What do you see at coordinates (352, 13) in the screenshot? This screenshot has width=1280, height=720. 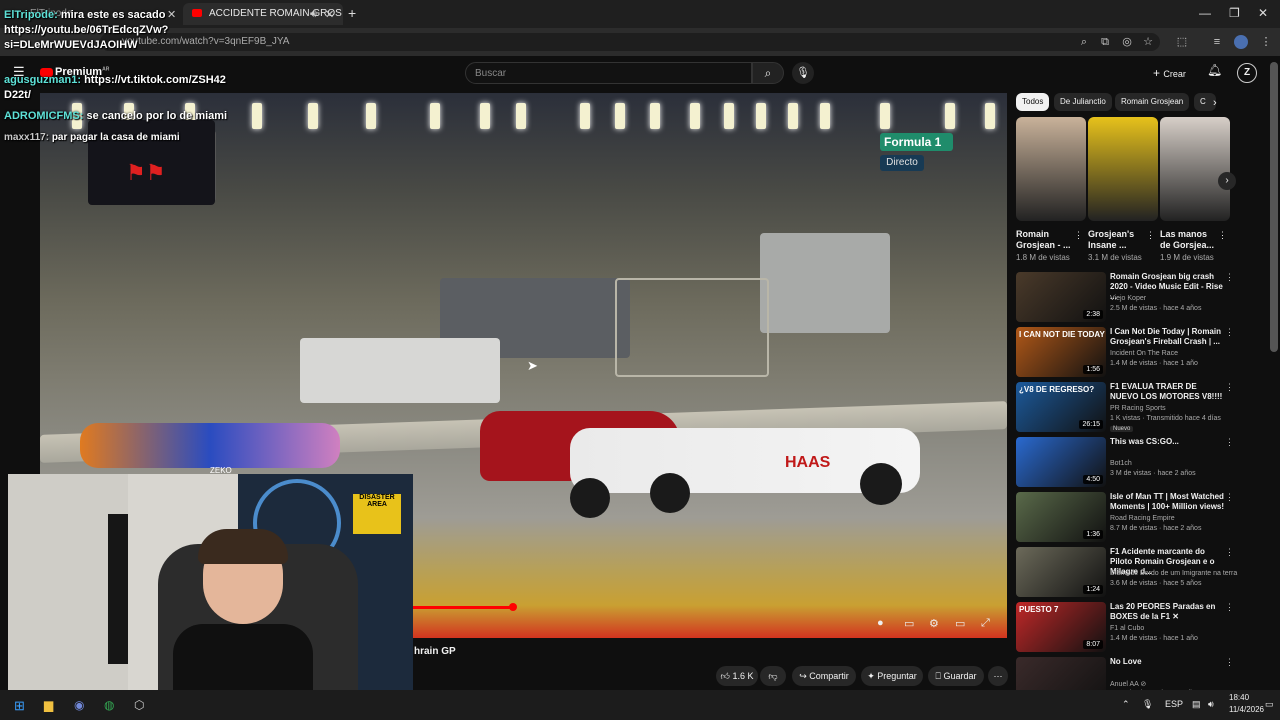 I see `new-tab-button: +` at bounding box center [352, 13].